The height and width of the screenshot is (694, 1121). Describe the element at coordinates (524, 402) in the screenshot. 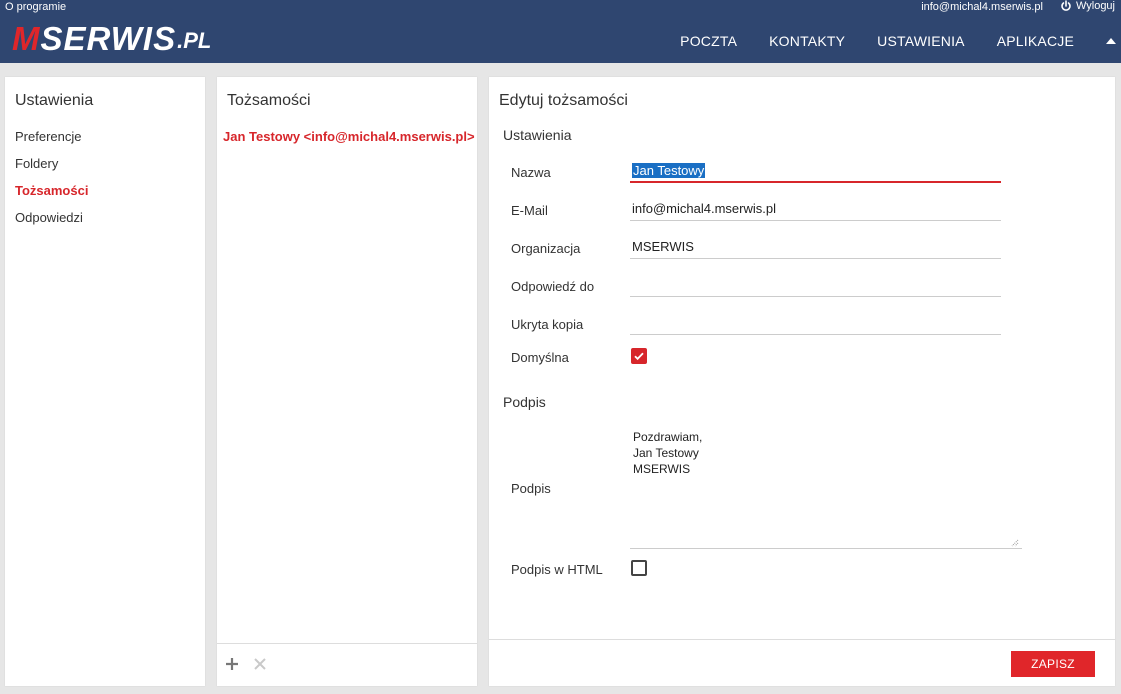

I see `section-signature-title: Podpis` at that location.